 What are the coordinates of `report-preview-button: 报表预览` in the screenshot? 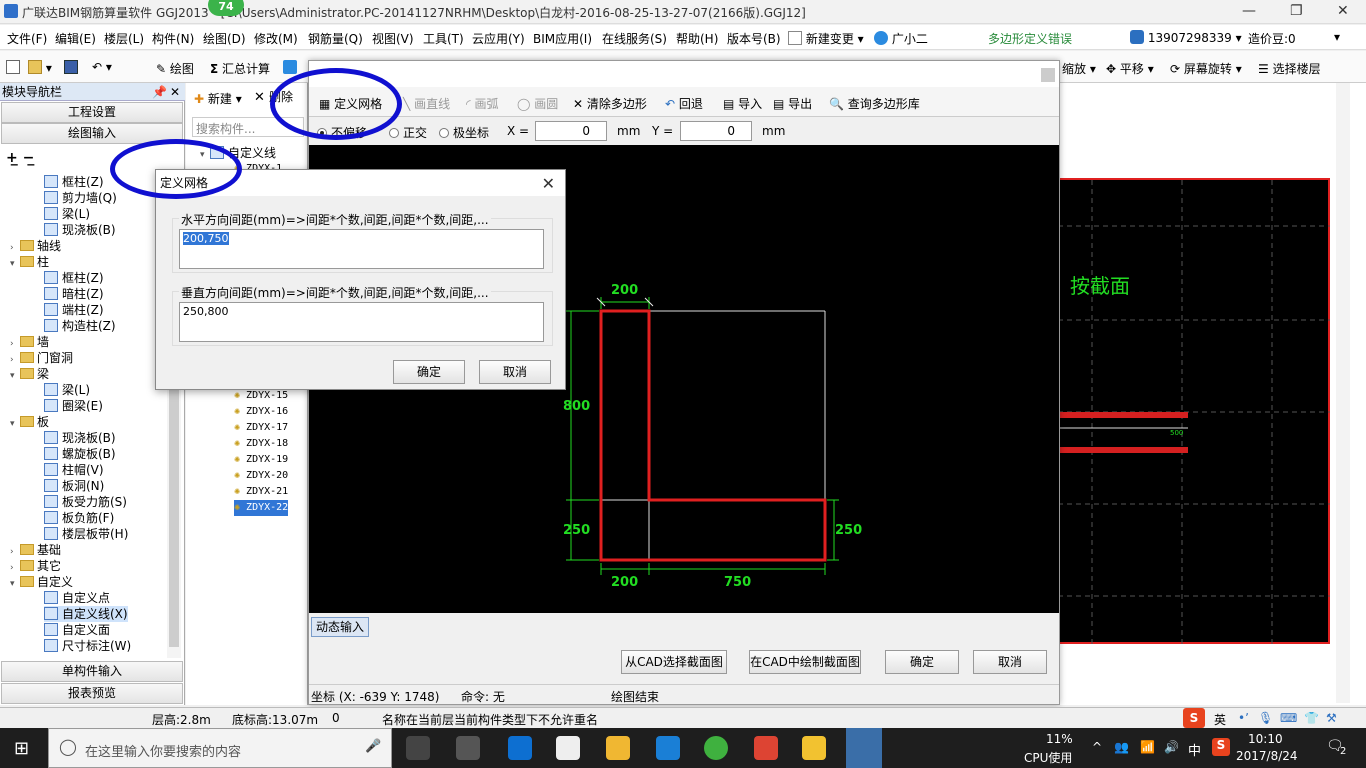 It's located at (92, 693).